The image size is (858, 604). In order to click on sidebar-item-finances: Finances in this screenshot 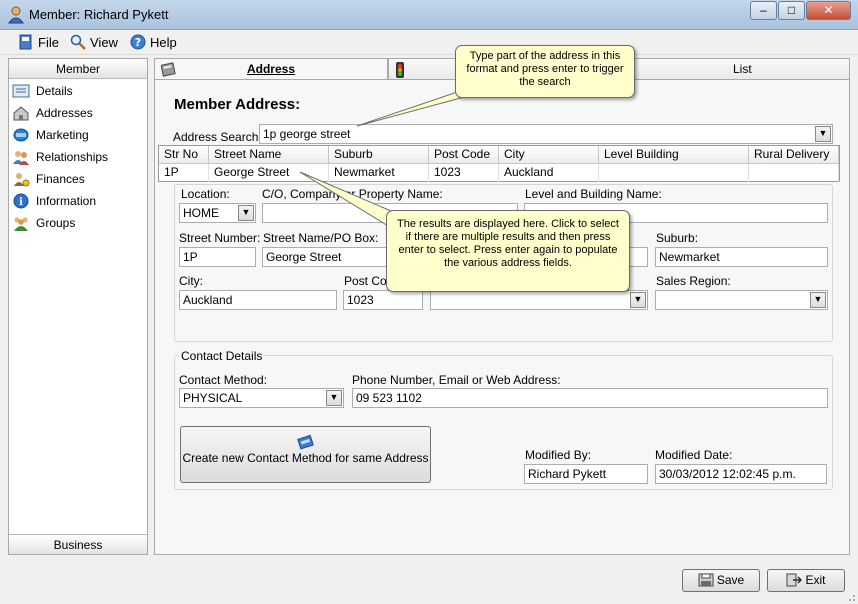, I will do `click(78, 179)`.